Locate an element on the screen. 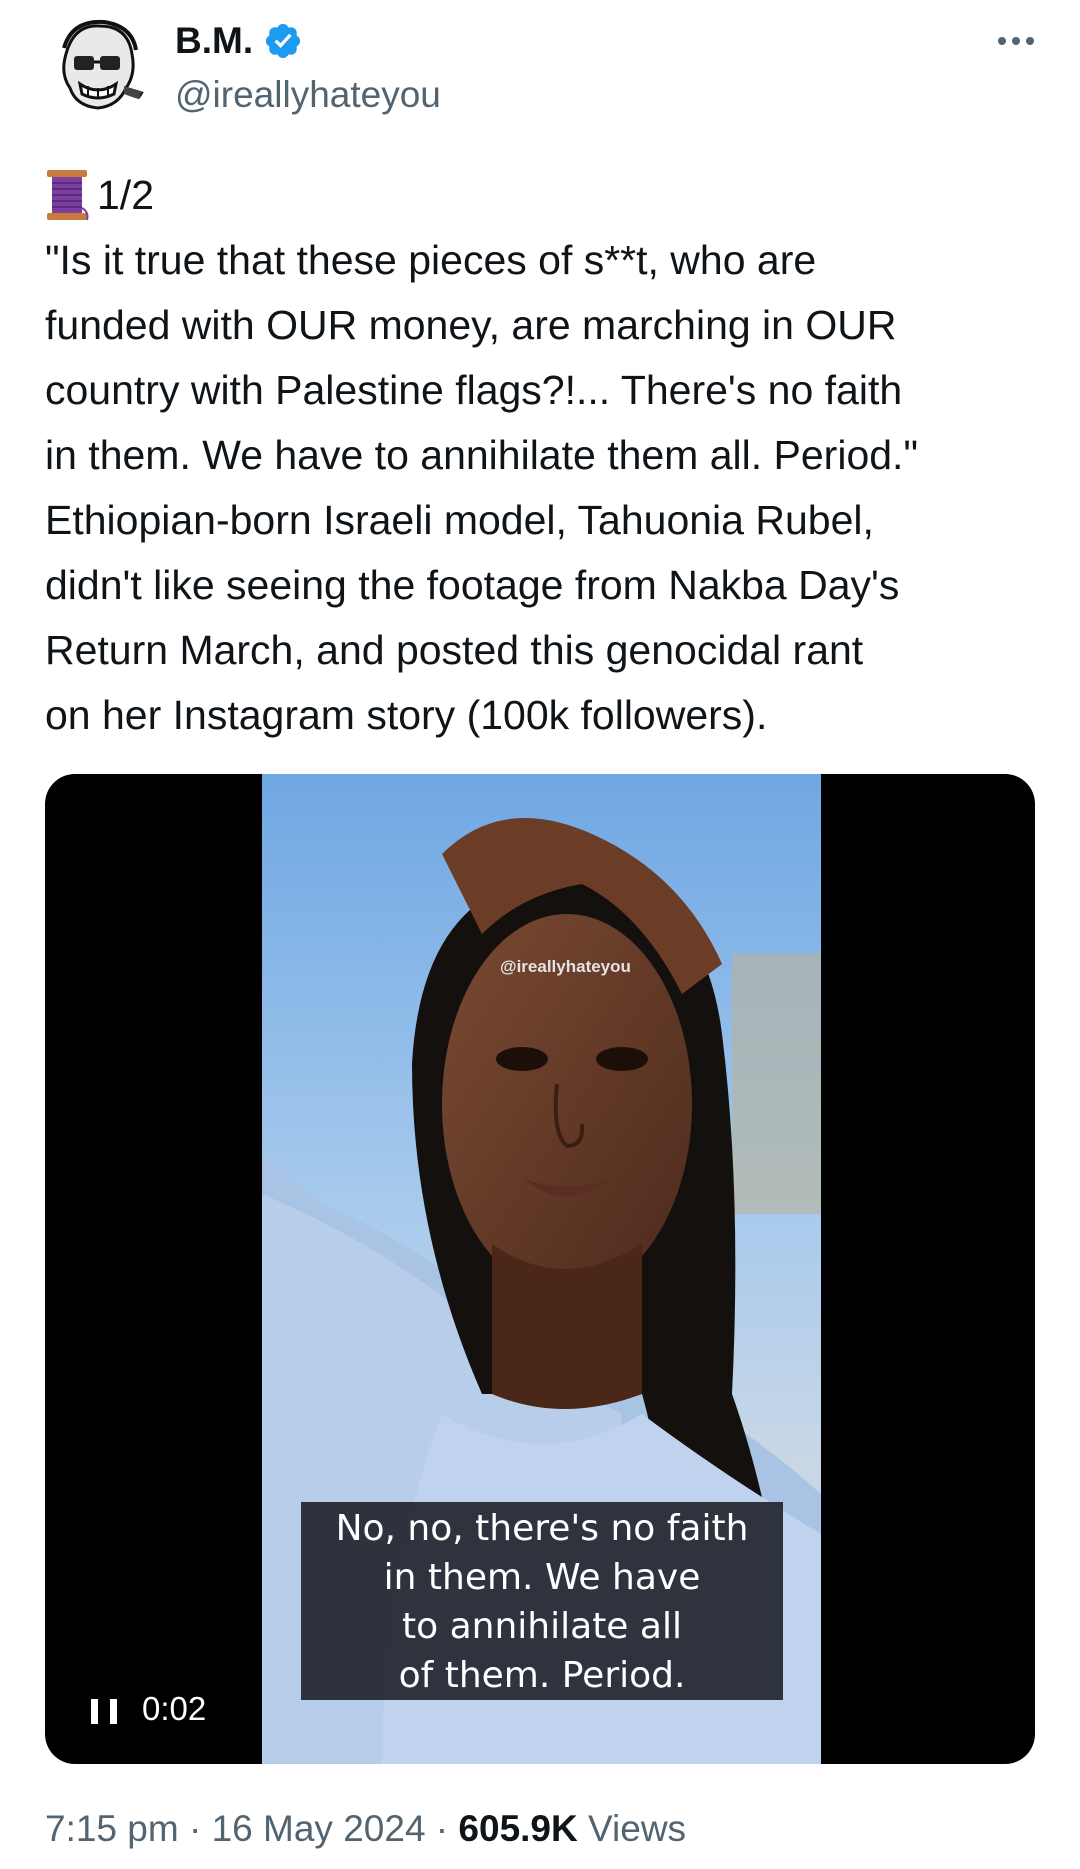  avatar-illustration is located at coordinates (97, 67).